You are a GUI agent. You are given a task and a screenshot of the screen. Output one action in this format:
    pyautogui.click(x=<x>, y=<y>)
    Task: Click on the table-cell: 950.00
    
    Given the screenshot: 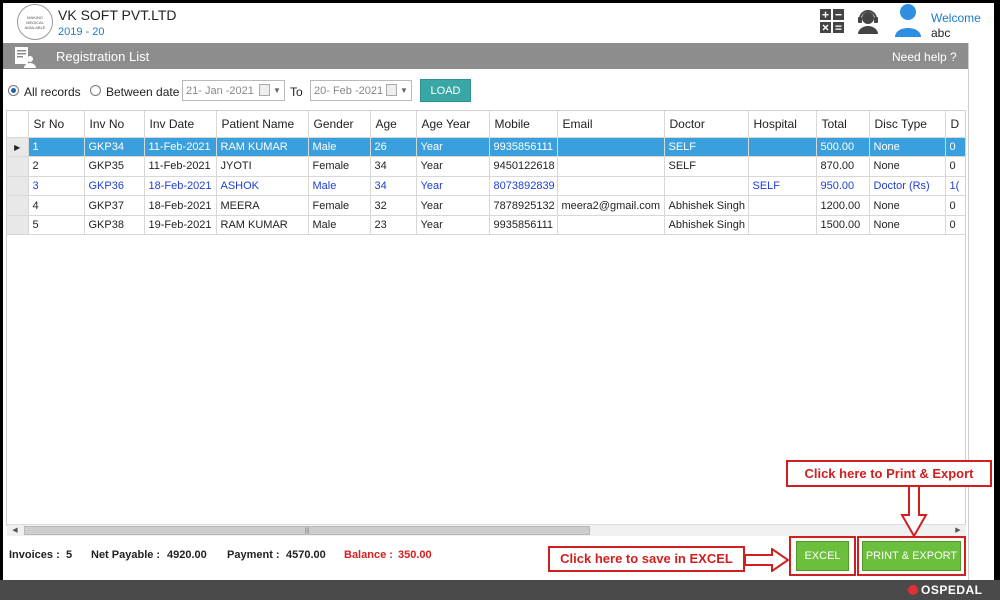 What is the action you would take?
    pyautogui.click(x=843, y=186)
    